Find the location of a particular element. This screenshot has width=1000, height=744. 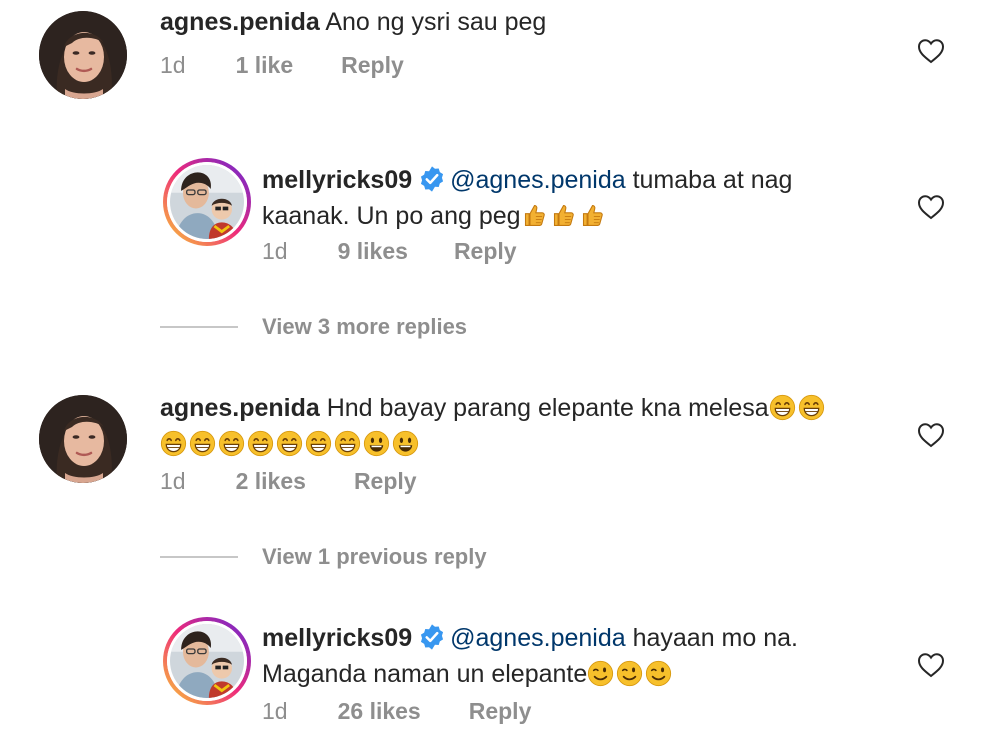

comment-meta: 1d 1 like Reply is located at coordinates (282, 65).